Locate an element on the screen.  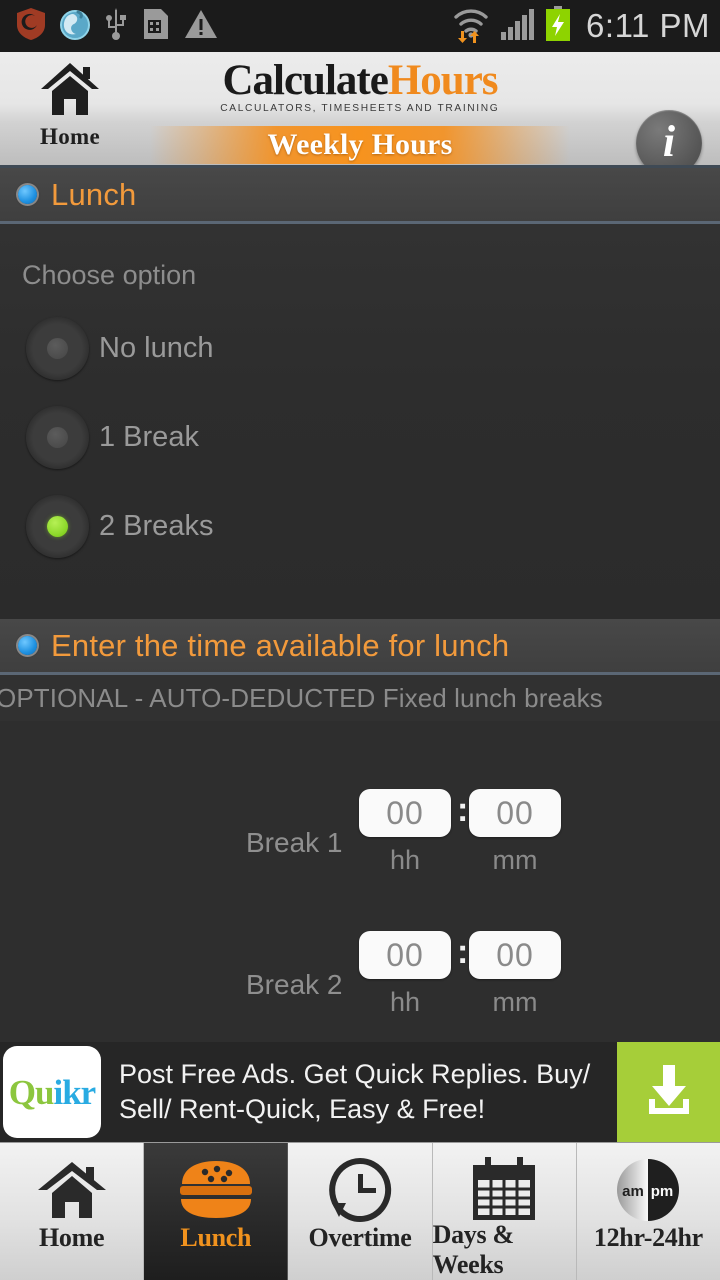
lunch-option-label-no-lunch: No lunch is located at coordinates (156, 348).